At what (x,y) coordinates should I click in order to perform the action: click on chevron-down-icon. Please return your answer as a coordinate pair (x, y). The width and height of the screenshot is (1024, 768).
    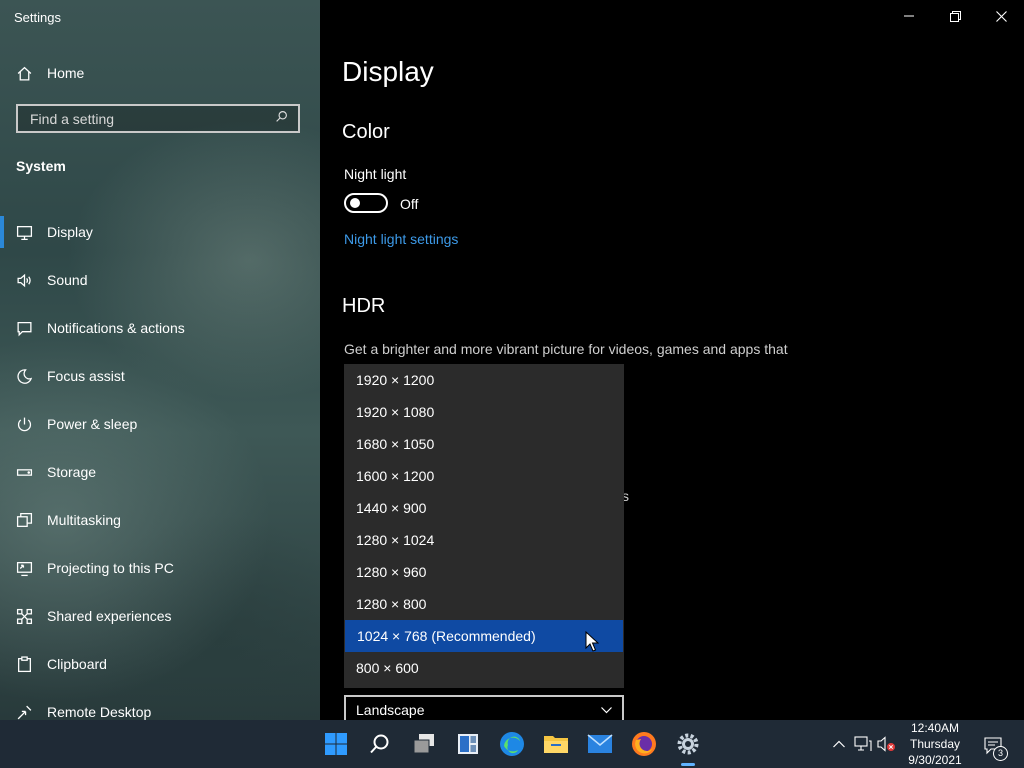
    Looking at the image, I should click on (606, 709).